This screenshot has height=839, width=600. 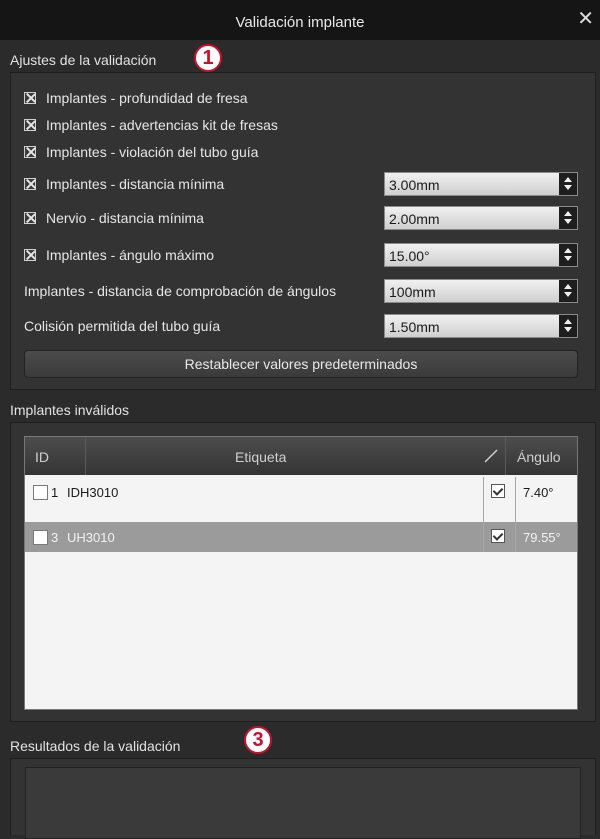 What do you see at coordinates (70, 410) in the screenshot?
I see `invalid-section-label: Implantes inválidos` at bounding box center [70, 410].